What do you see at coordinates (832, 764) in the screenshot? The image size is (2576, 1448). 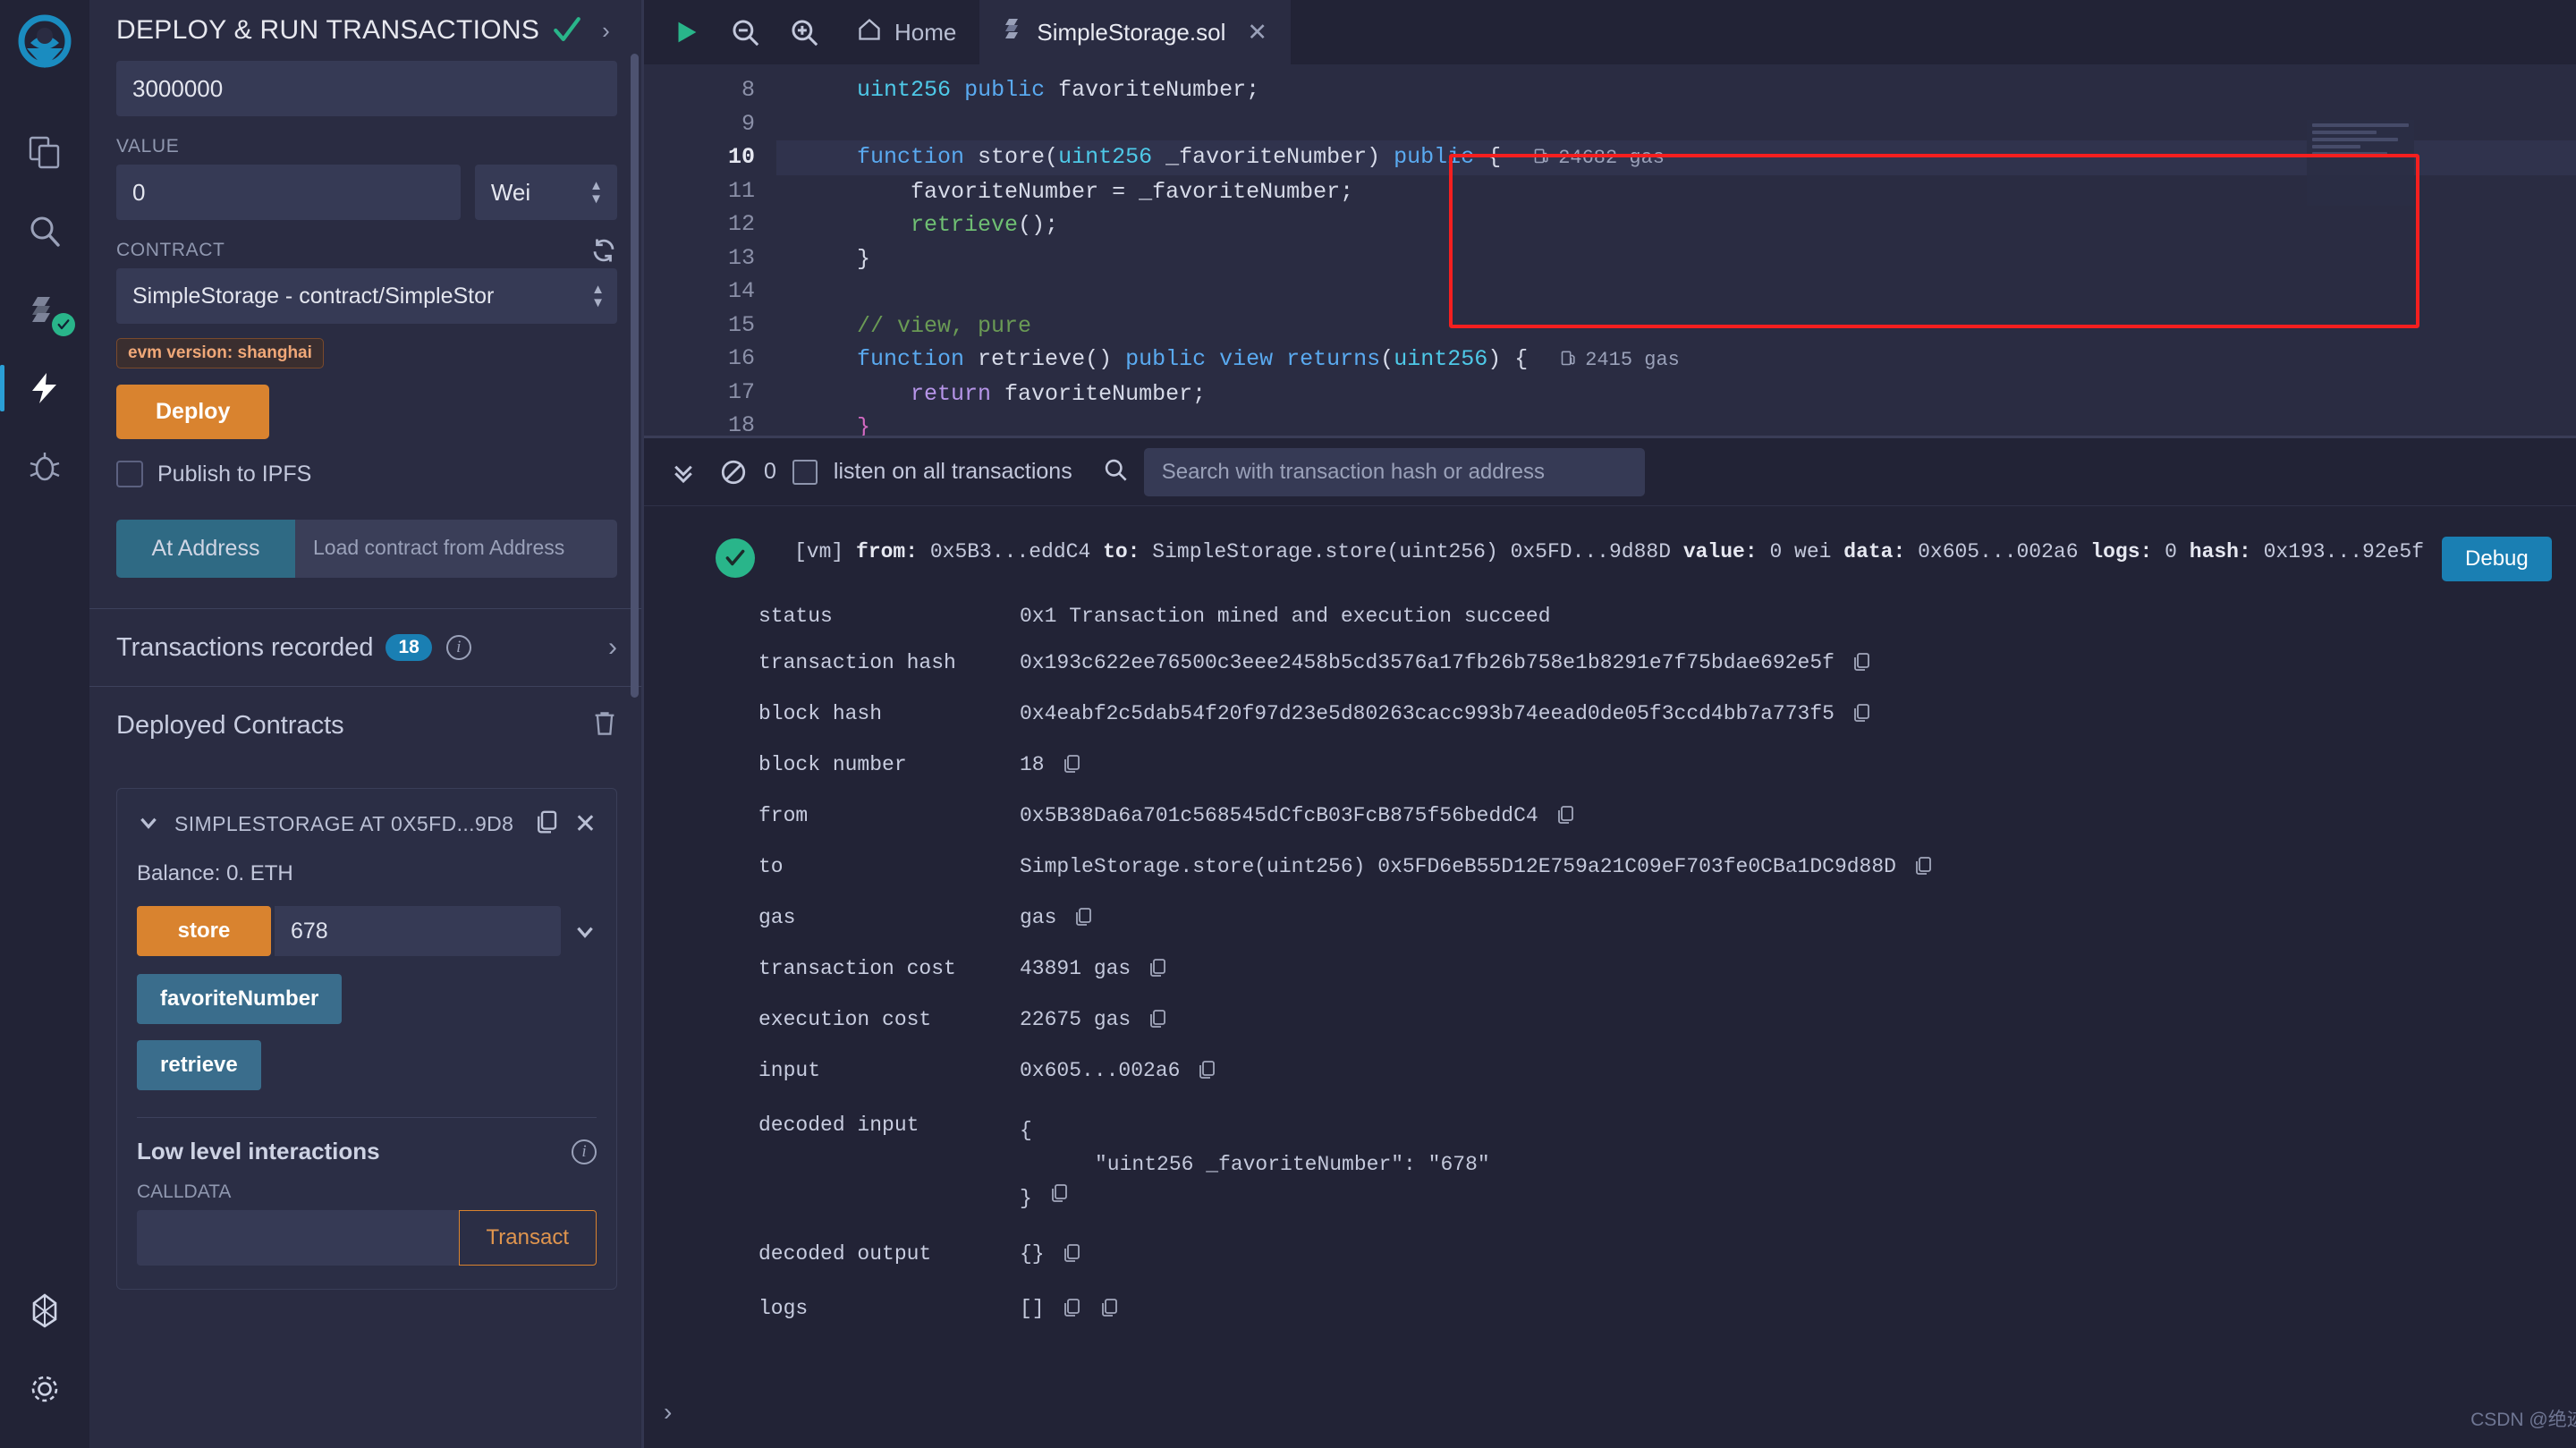 I see `detail-key: block number` at bounding box center [832, 764].